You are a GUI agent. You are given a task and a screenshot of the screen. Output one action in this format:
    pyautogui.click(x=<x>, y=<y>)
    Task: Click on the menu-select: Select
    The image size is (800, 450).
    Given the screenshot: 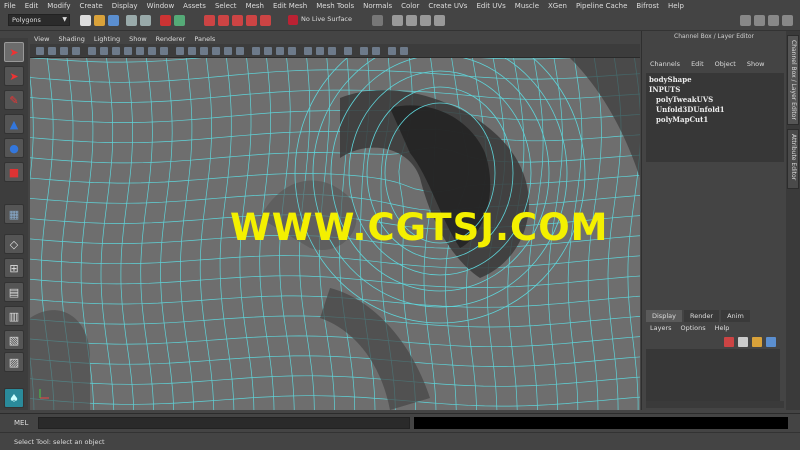 What is the action you would take?
    pyautogui.click(x=226, y=6)
    